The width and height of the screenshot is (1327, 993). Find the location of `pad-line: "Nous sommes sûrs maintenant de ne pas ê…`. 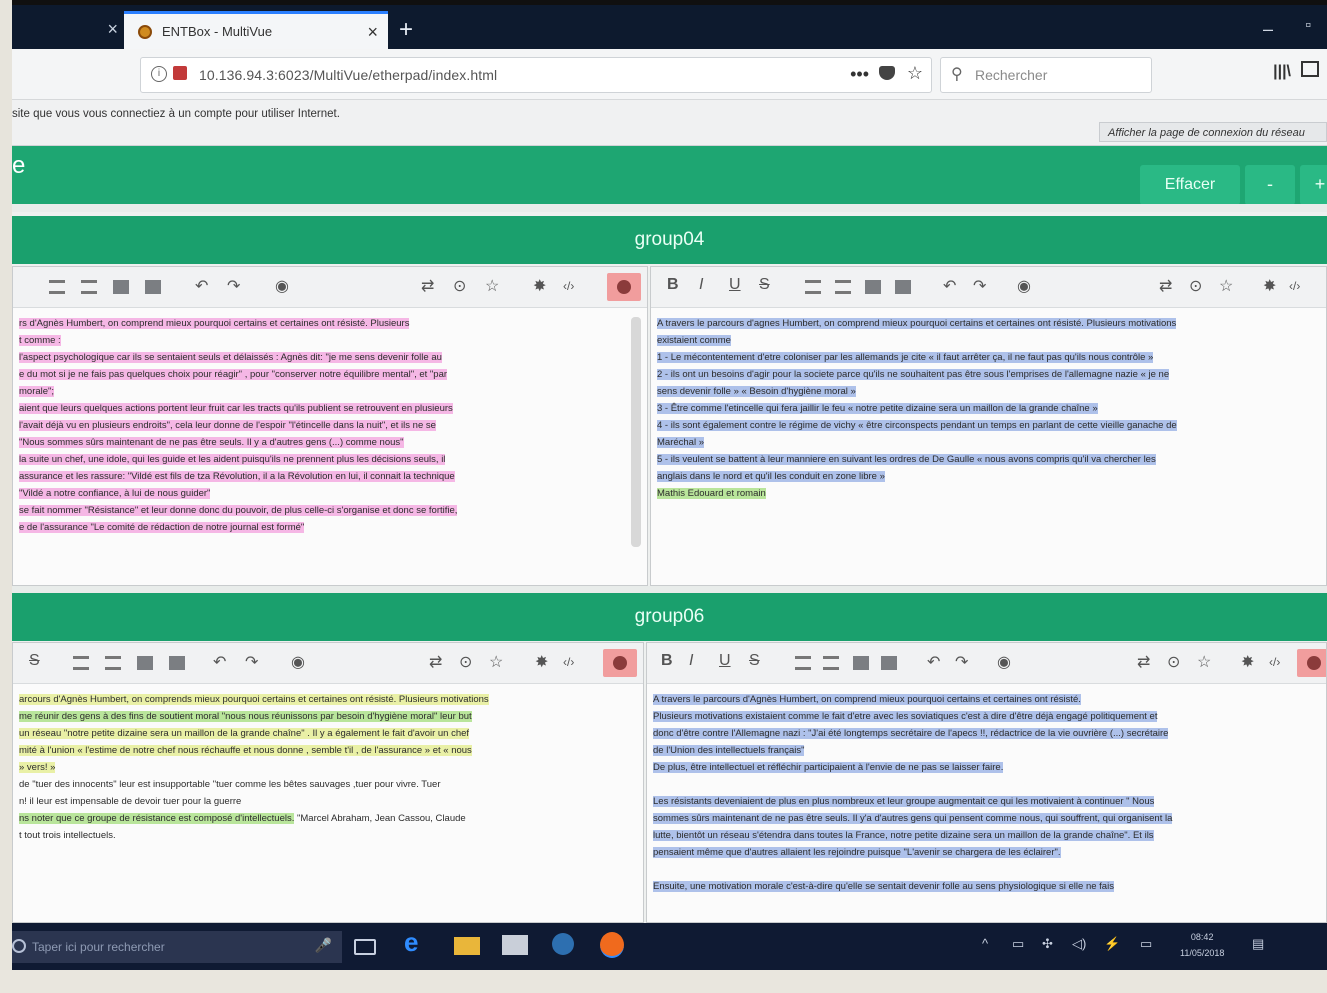

pad-line: "Nous sommes sûrs maintenant de ne pas ê… is located at coordinates (330, 442).